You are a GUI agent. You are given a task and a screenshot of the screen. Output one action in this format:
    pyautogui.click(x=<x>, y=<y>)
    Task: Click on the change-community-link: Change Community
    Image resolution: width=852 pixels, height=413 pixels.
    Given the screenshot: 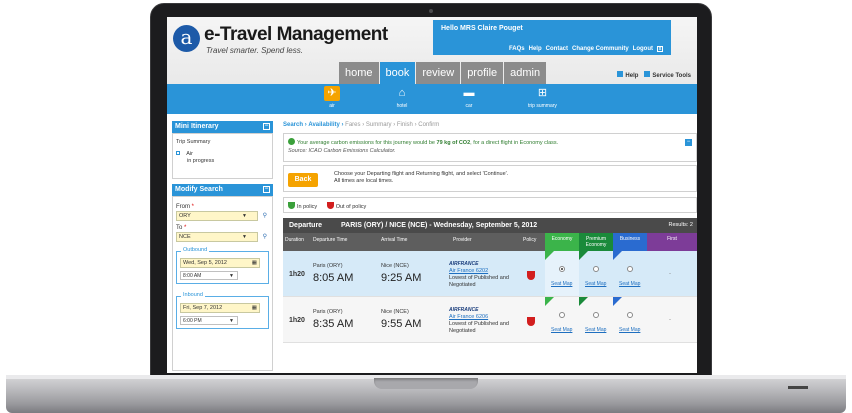 What is the action you would take?
    pyautogui.click(x=600, y=49)
    